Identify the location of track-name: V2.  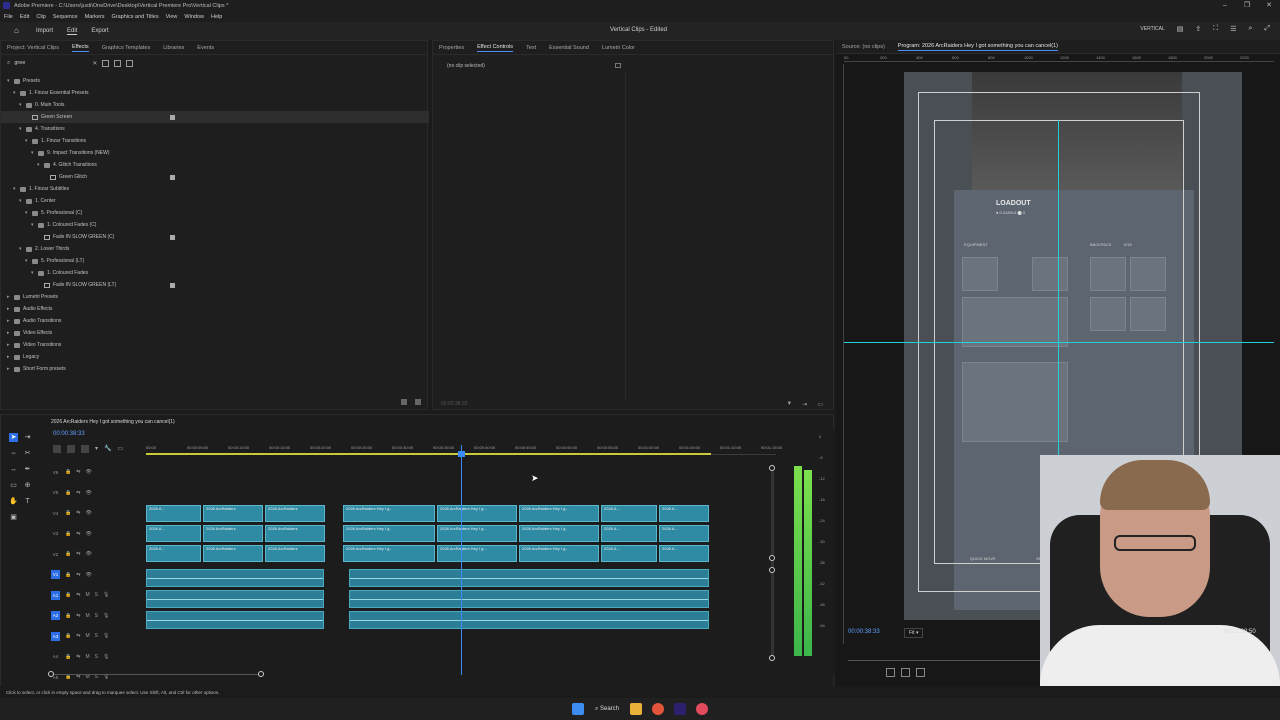
(55, 554).